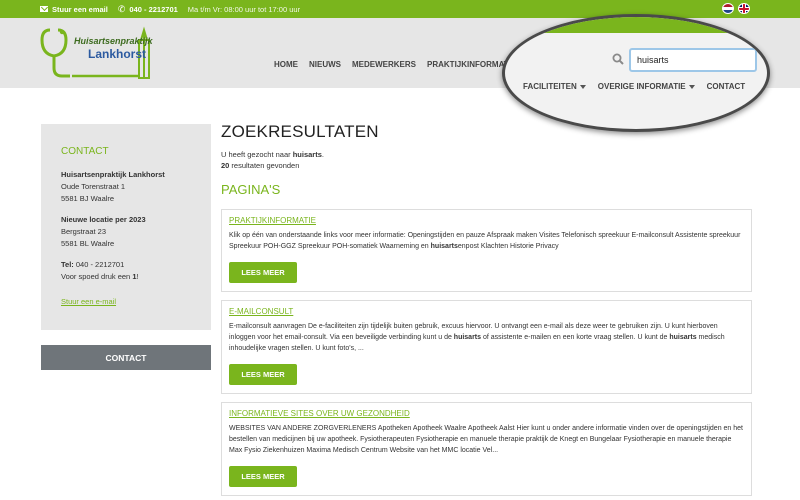 The image size is (800, 500). What do you see at coordinates (113, 41) in the screenshot?
I see `logo-line-1: Huisartsenpraktijk` at bounding box center [113, 41].